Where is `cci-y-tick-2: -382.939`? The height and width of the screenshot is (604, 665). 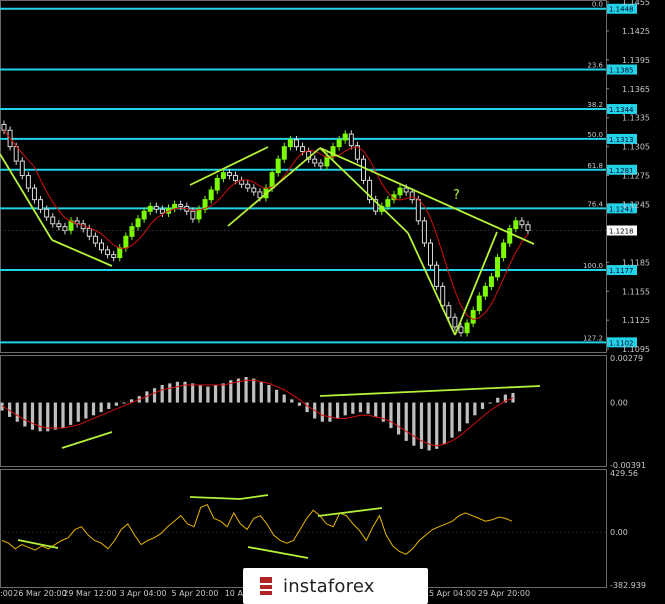 cci-y-tick-2: -382.939 is located at coordinates (628, 585).